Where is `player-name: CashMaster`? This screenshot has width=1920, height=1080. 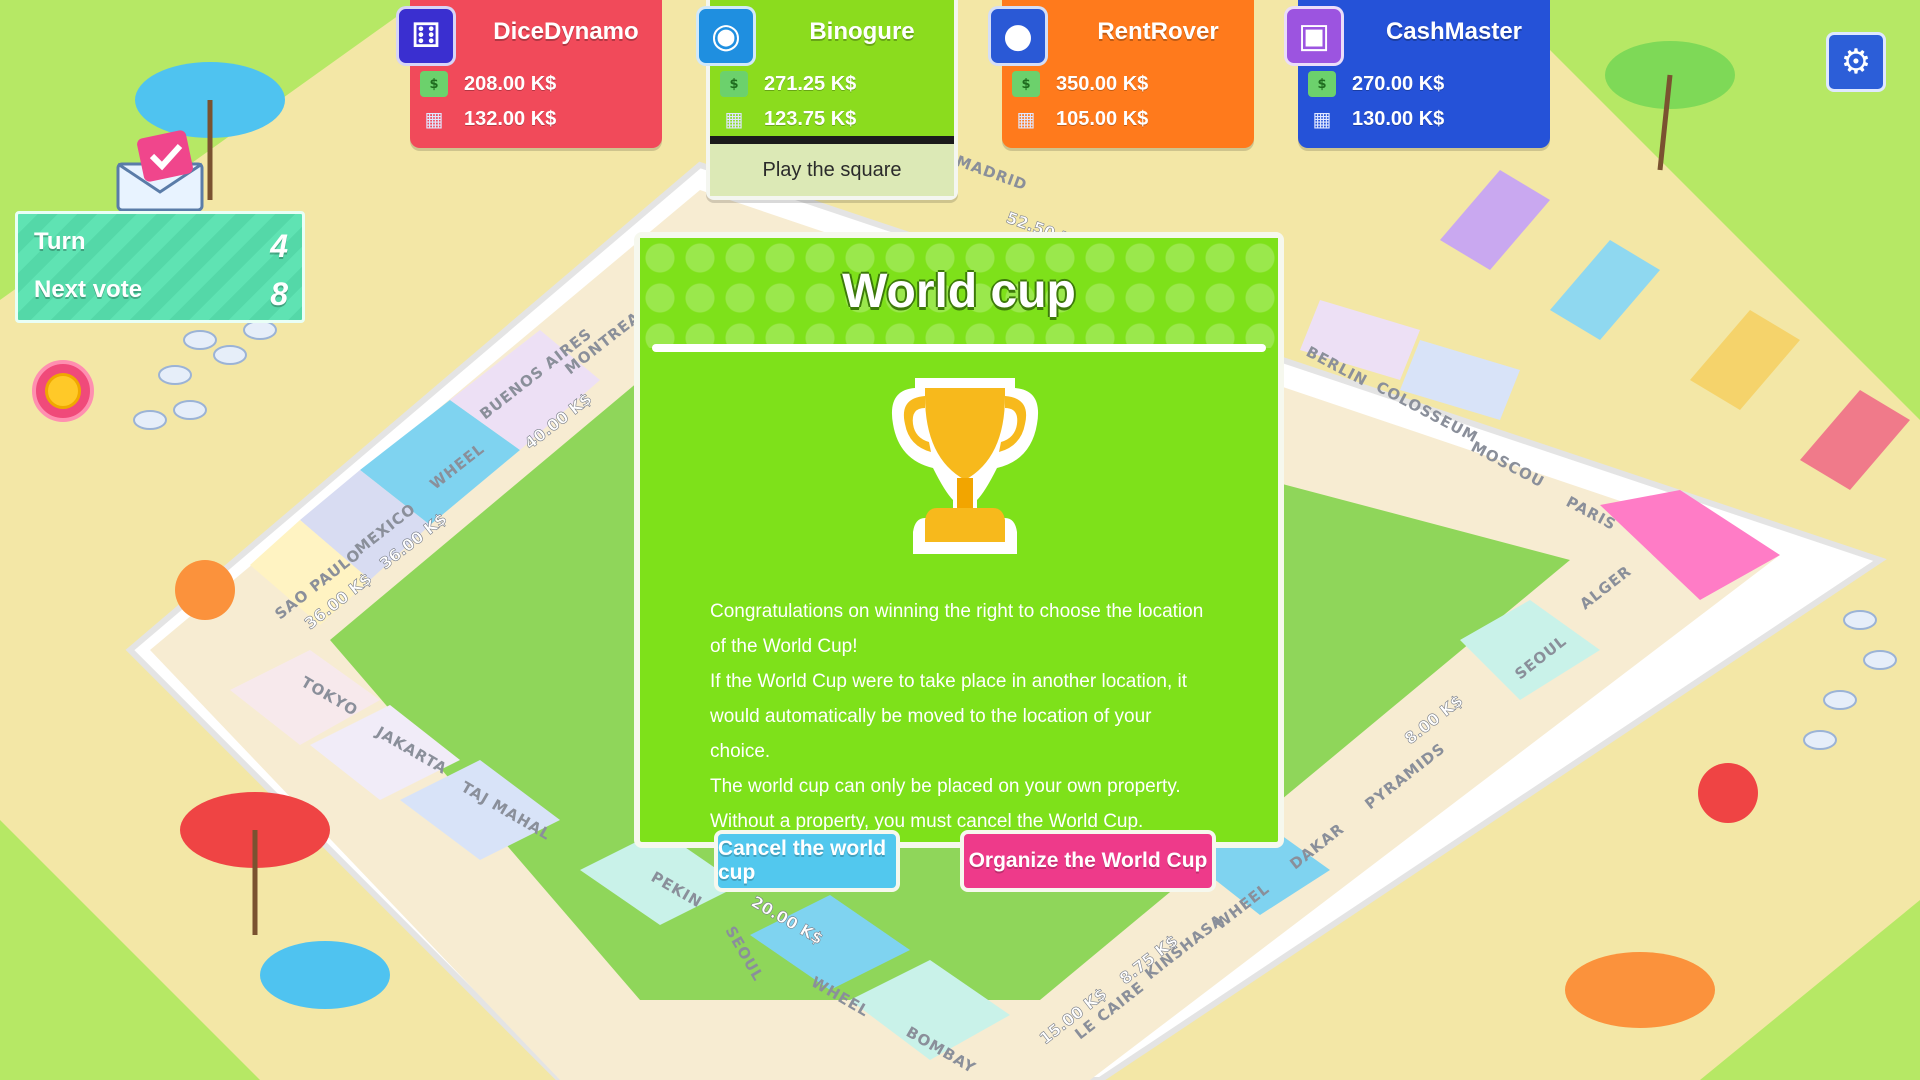 player-name: CashMaster is located at coordinates (1454, 31).